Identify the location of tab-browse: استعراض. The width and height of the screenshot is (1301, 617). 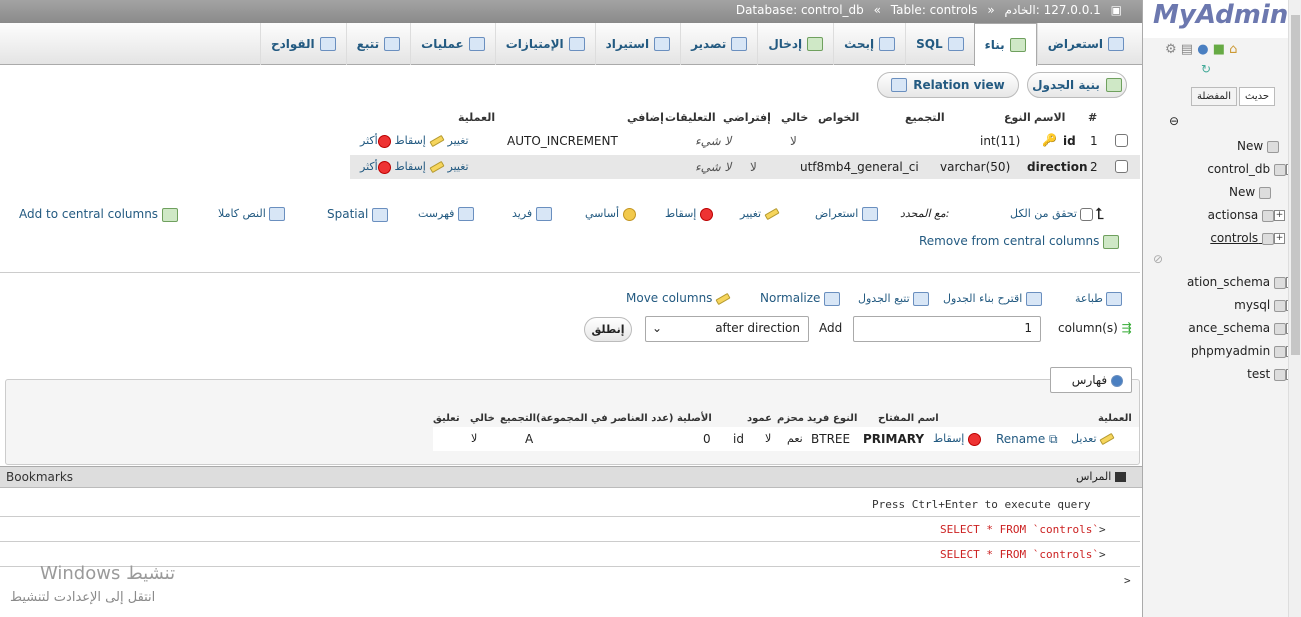
(1085, 43).